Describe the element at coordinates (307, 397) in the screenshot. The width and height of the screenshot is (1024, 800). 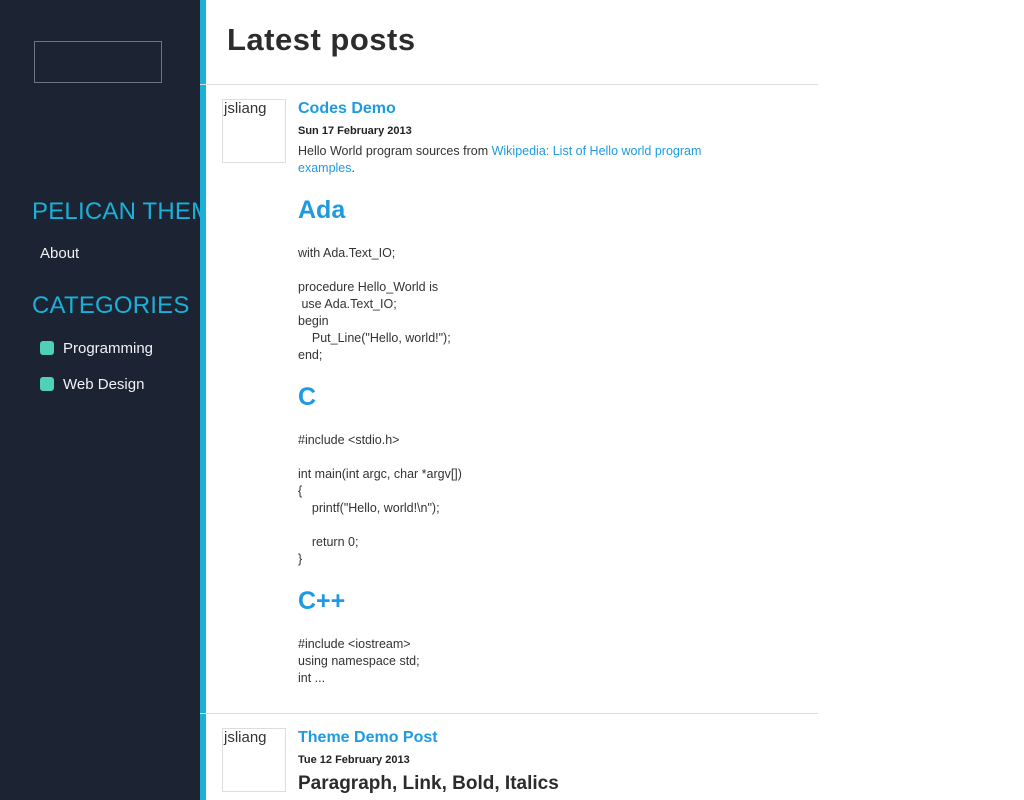
I see `section-heading-c: C` at that location.